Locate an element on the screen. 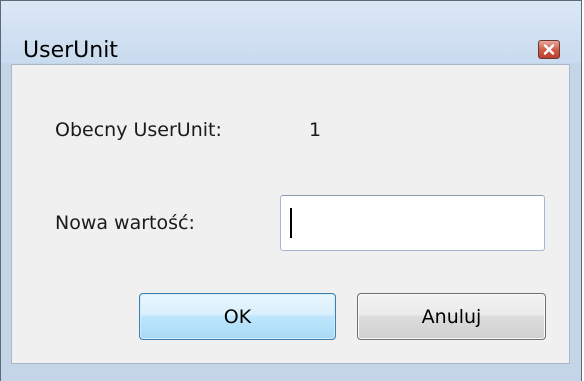  cancel-button-label: Anuluj is located at coordinates (451, 316).